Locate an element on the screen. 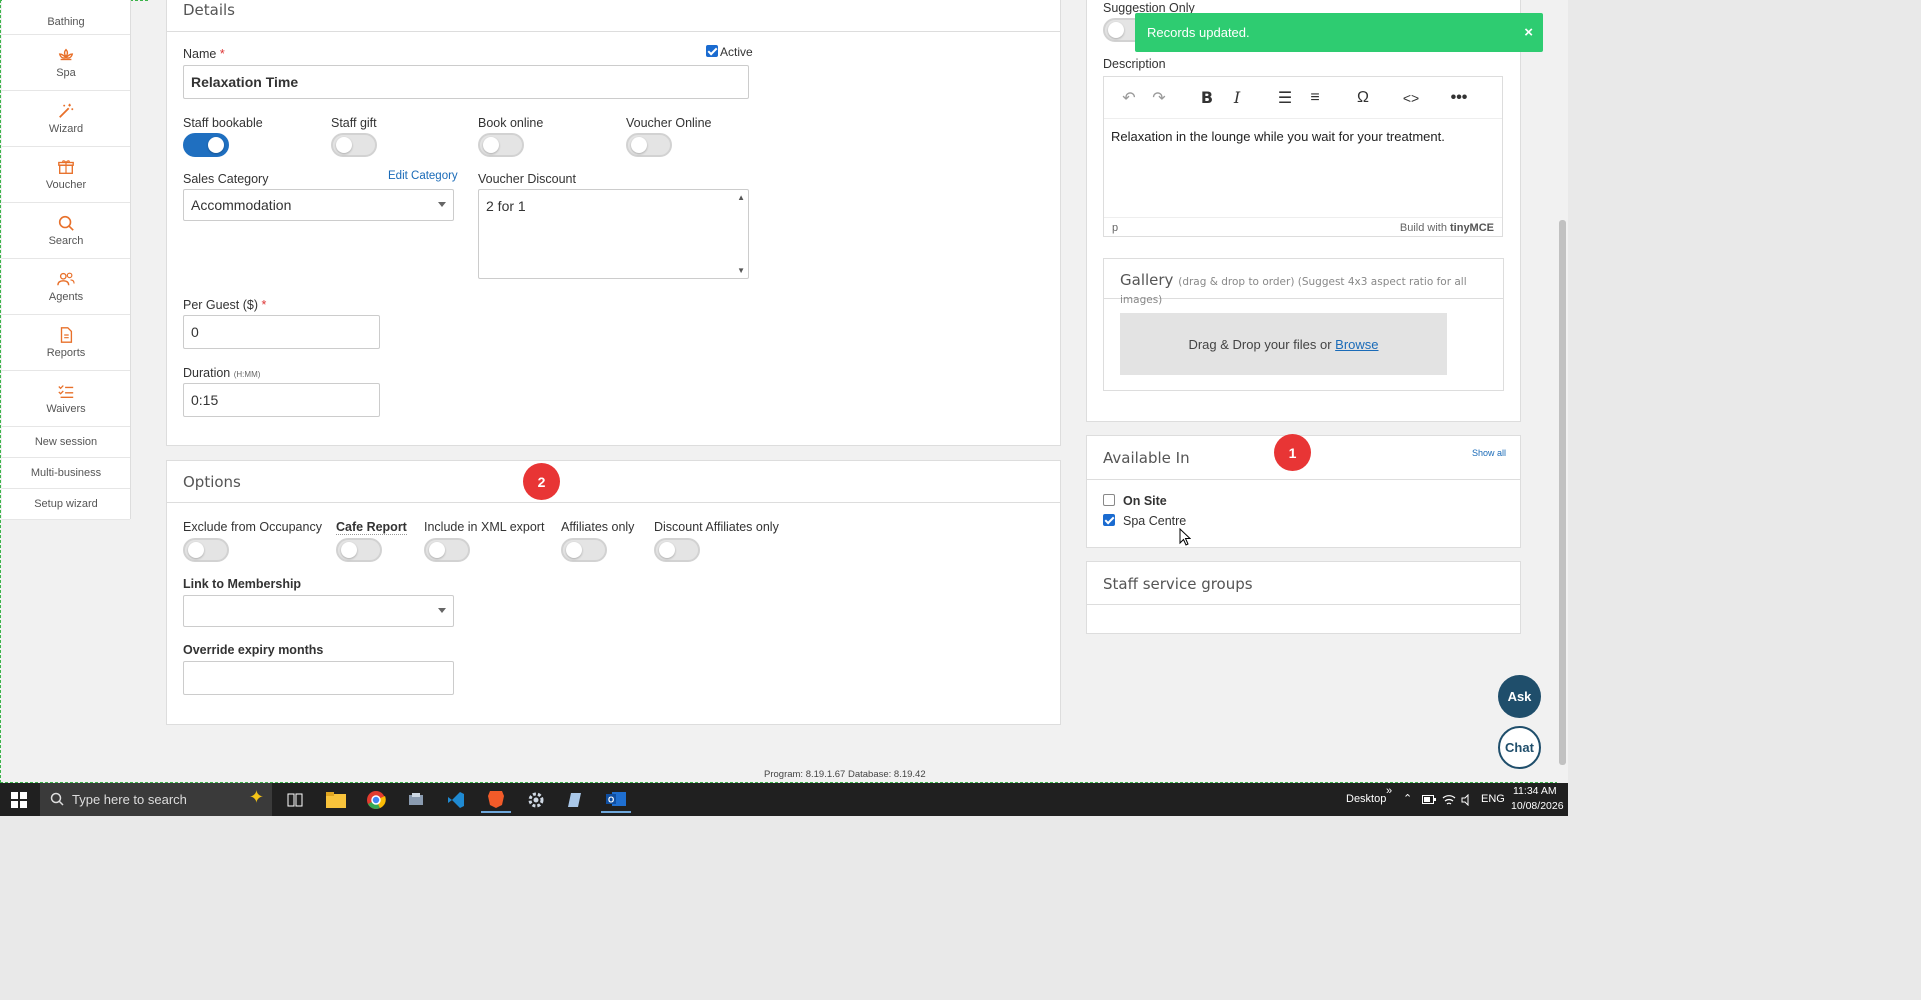 The height and width of the screenshot is (1000, 1921). scroll-up-icon: ▲ is located at coordinates (741, 197).